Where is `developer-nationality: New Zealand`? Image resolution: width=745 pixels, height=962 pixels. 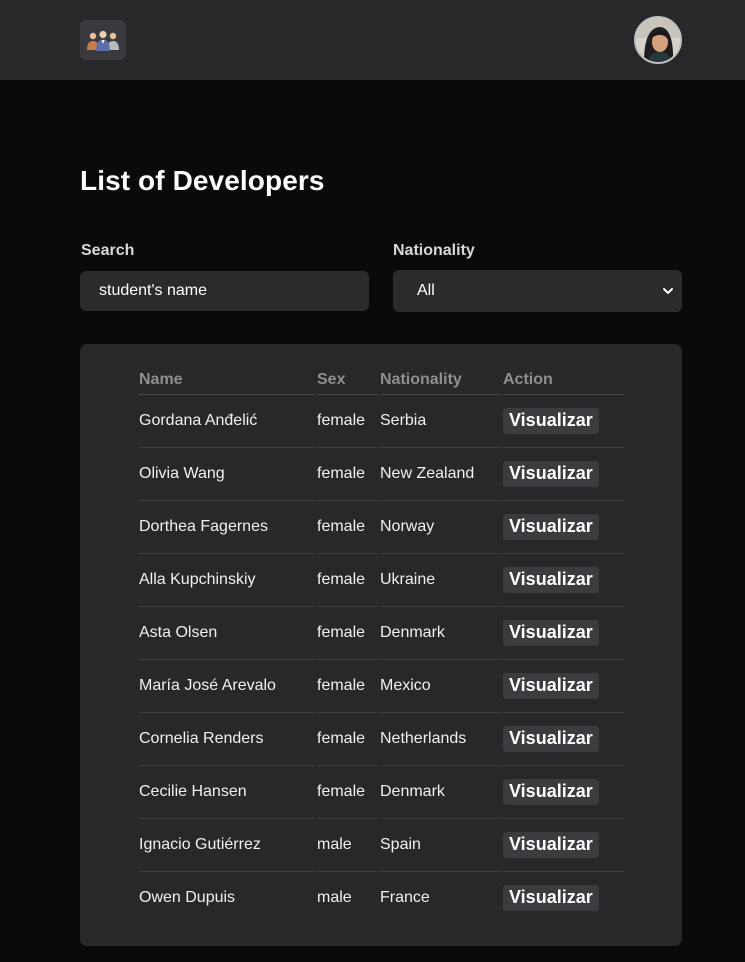
developer-nationality: New Zealand is located at coordinates (440, 474).